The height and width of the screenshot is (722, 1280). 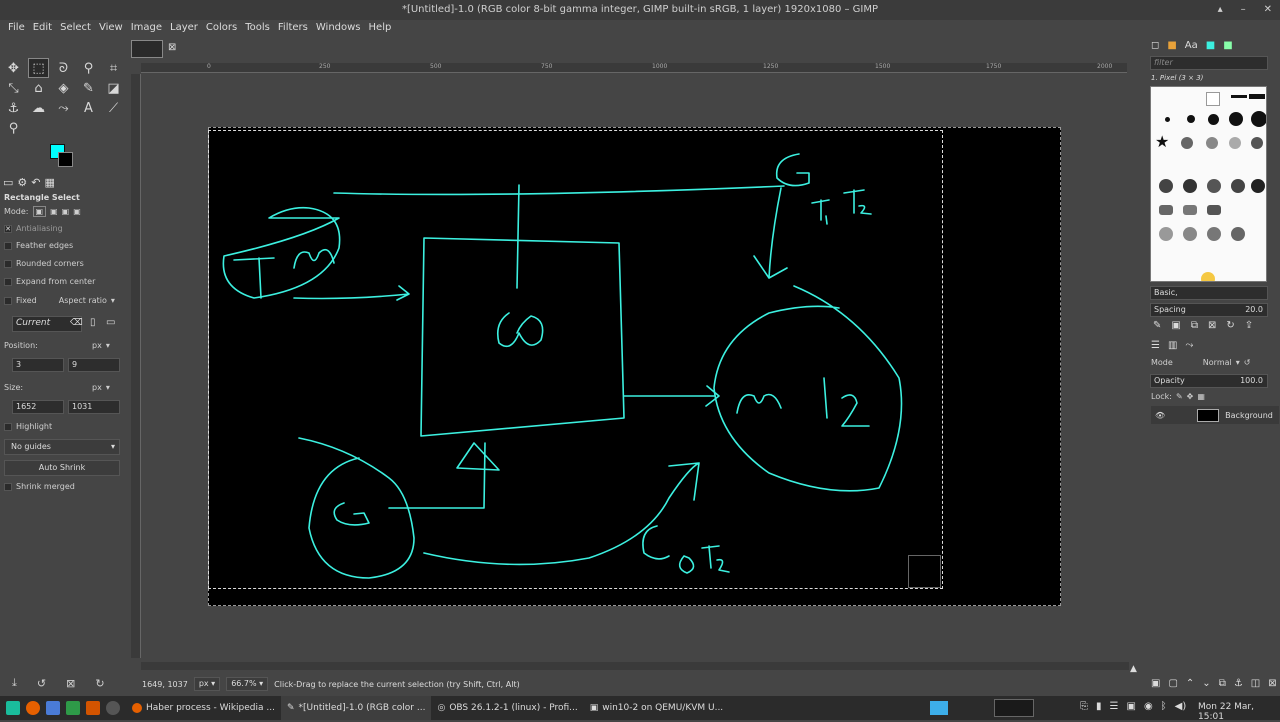 What do you see at coordinates (1249, 325) in the screenshot?
I see `open-as-image-icon: ⇪` at bounding box center [1249, 325].